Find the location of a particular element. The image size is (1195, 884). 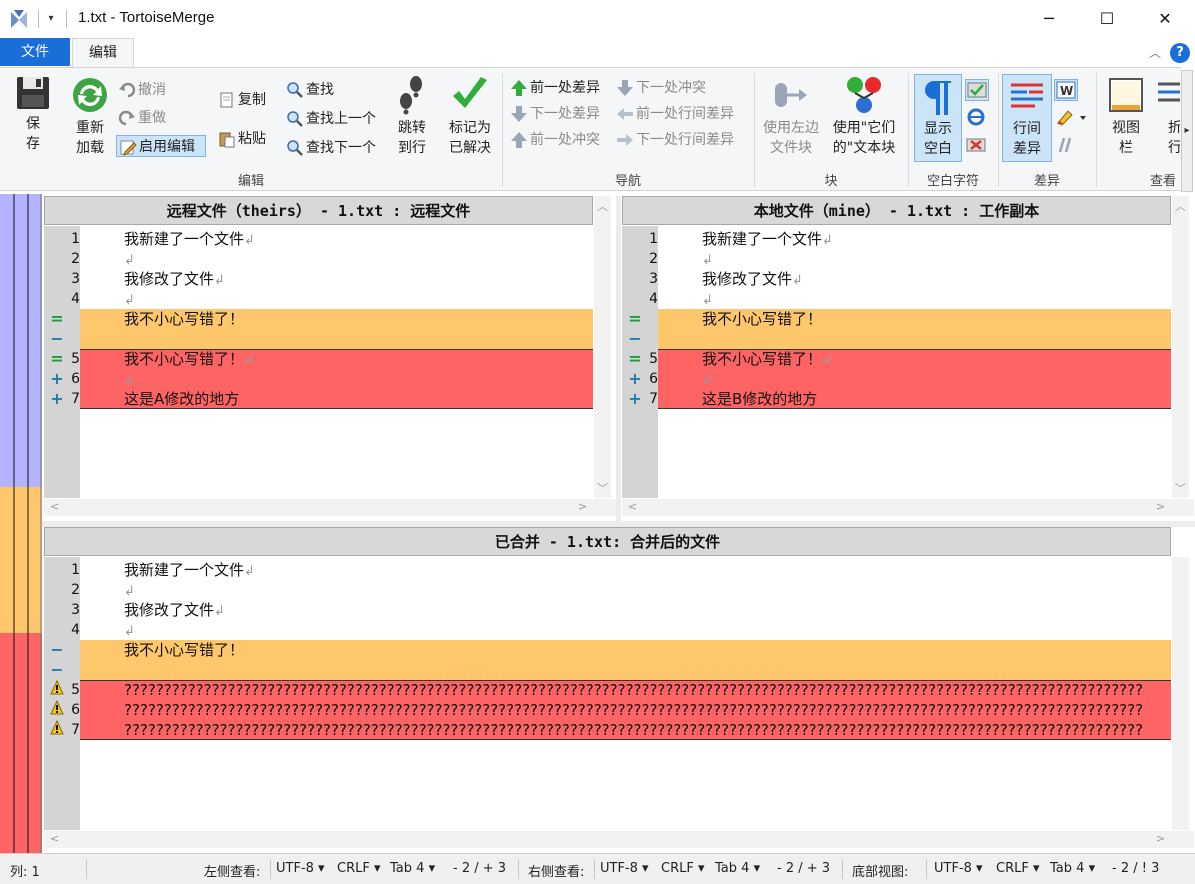

tab-edit: 编辑 is located at coordinates (103, 53).